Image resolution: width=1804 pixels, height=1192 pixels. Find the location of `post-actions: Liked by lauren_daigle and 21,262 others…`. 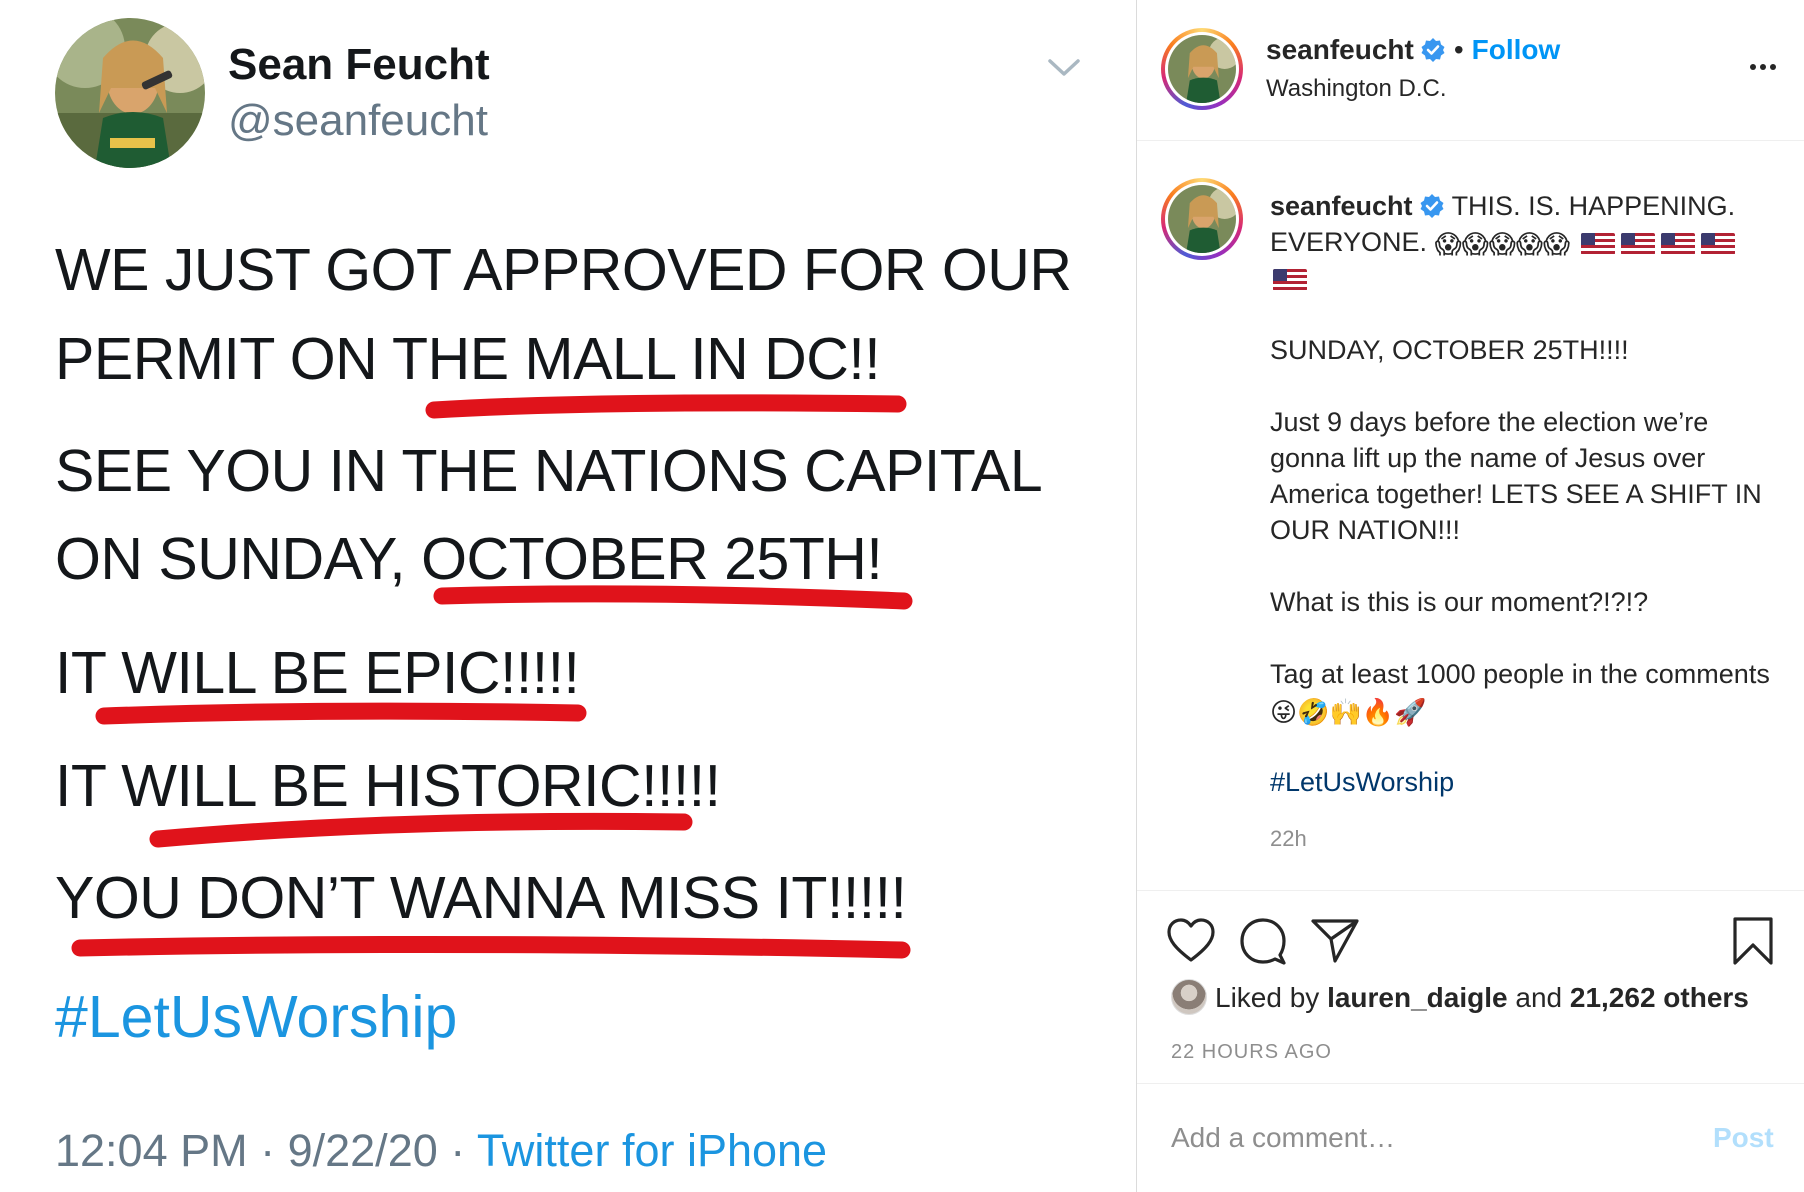

post-actions: Liked by lauren_daigle and 21,262 others… is located at coordinates (1470, 987).